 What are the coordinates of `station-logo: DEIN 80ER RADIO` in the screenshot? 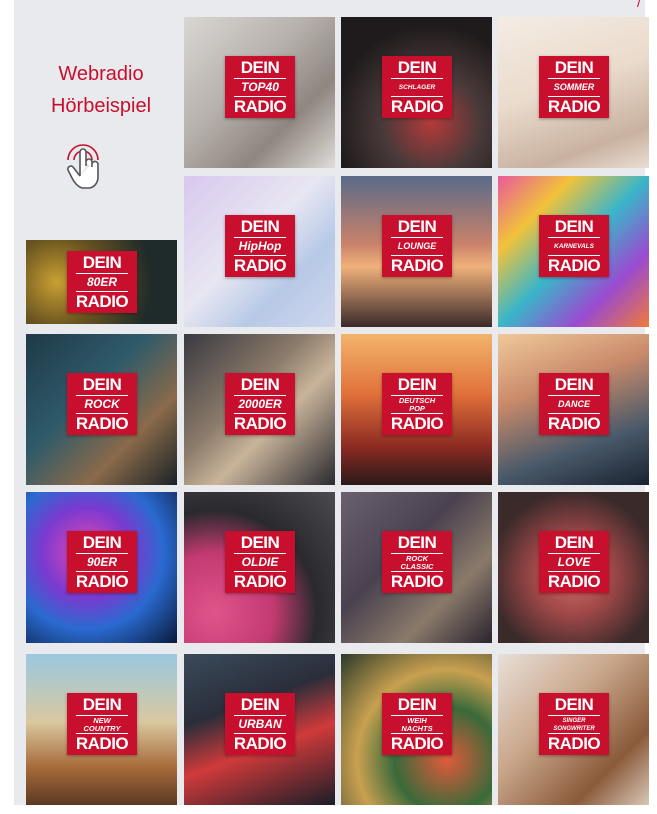 It's located at (102, 282).